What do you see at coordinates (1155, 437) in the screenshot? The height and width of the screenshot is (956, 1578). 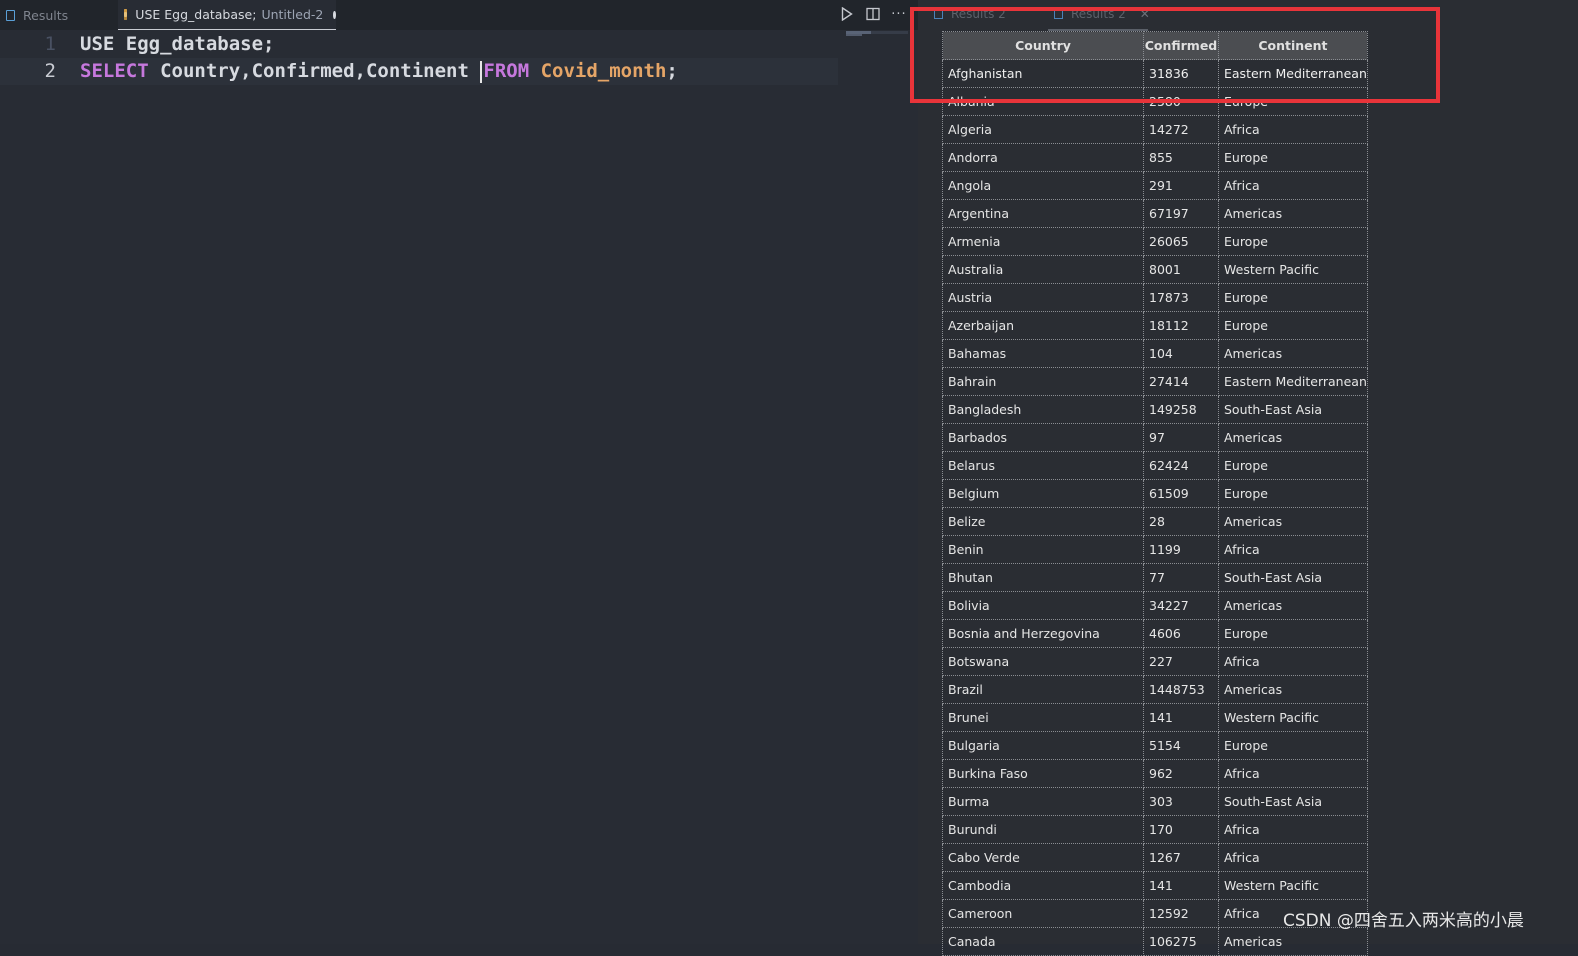 I see `table-row: Barbados 97 Americas` at bounding box center [1155, 437].